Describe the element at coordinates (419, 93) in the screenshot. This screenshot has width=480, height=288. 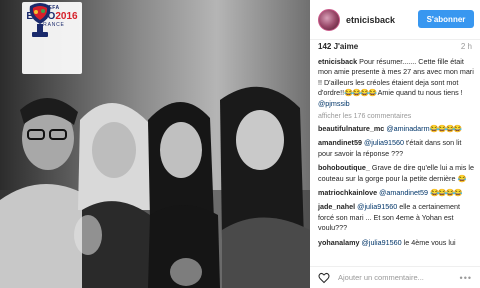
I see `caption-tail: Amie quand tu nous tiens !` at that location.